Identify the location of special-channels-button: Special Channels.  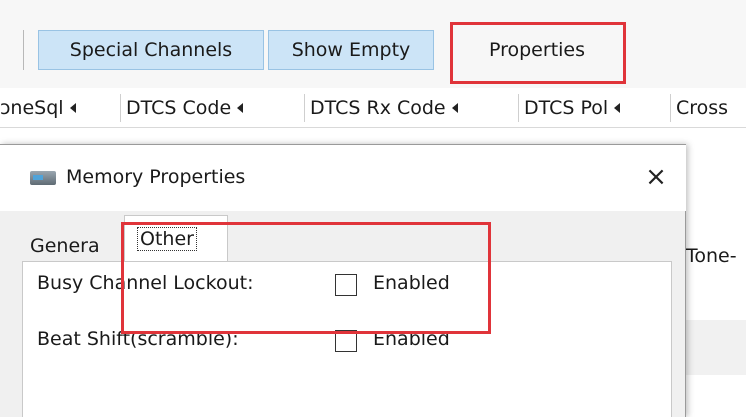
(151, 50).